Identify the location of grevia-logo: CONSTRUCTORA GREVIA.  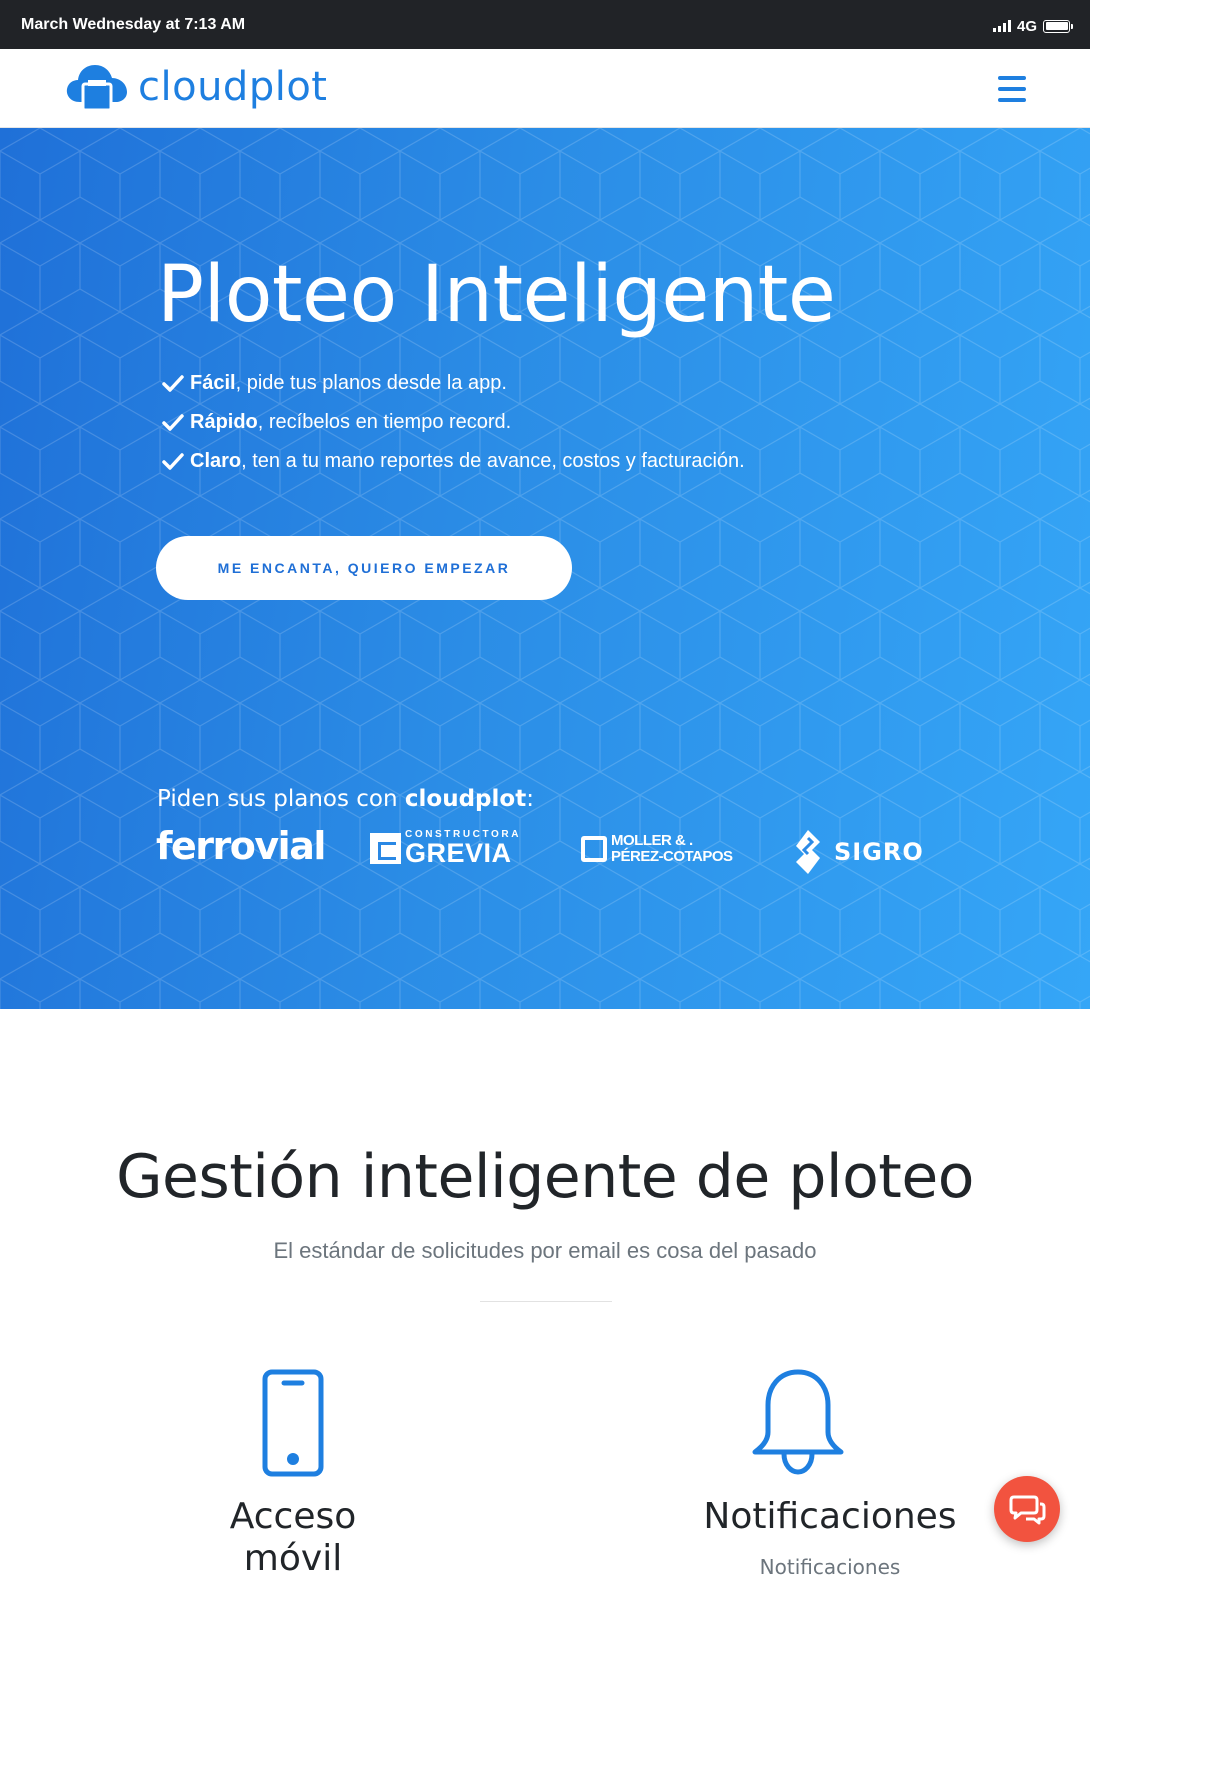
(445, 848).